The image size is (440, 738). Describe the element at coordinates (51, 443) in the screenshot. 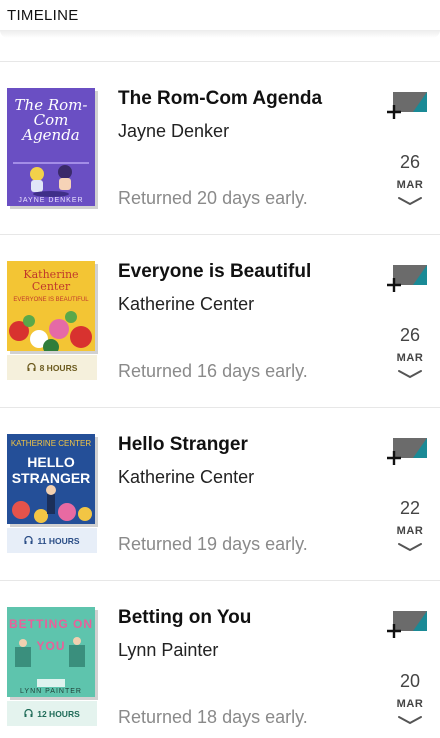

I see `cover-author-text: KATHERINE CENTER` at that location.